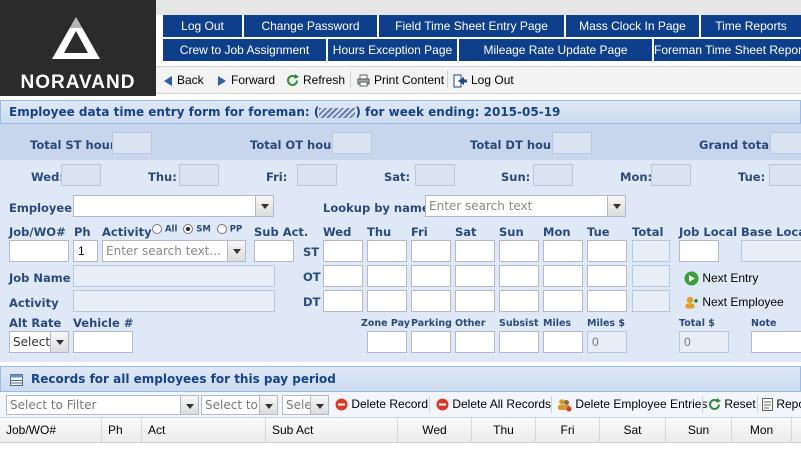 Image resolution: width=801 pixels, height=449 pixels. What do you see at coordinates (519, 301) in the screenshot?
I see `dt-sun-hours-input` at bounding box center [519, 301].